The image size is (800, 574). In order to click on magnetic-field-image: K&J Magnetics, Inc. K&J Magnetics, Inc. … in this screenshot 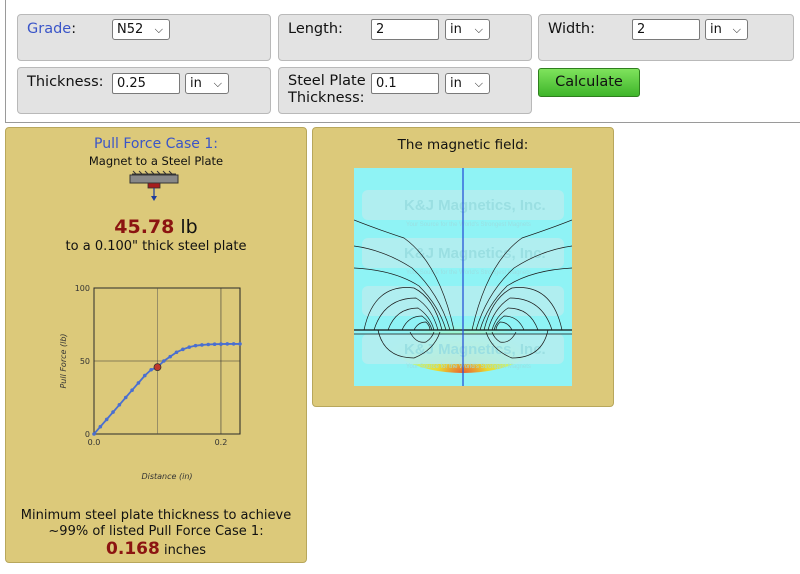, I will do `click(463, 277)`.